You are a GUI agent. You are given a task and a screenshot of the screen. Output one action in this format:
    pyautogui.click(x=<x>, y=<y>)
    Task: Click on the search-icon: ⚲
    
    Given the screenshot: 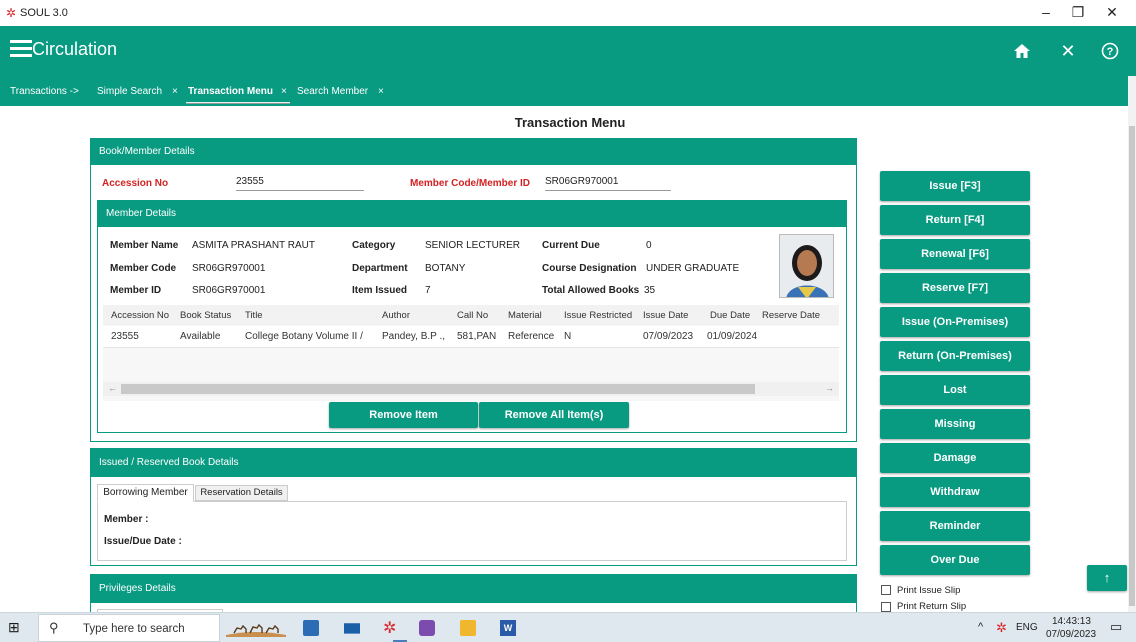 What is the action you would take?
    pyautogui.click(x=54, y=627)
    